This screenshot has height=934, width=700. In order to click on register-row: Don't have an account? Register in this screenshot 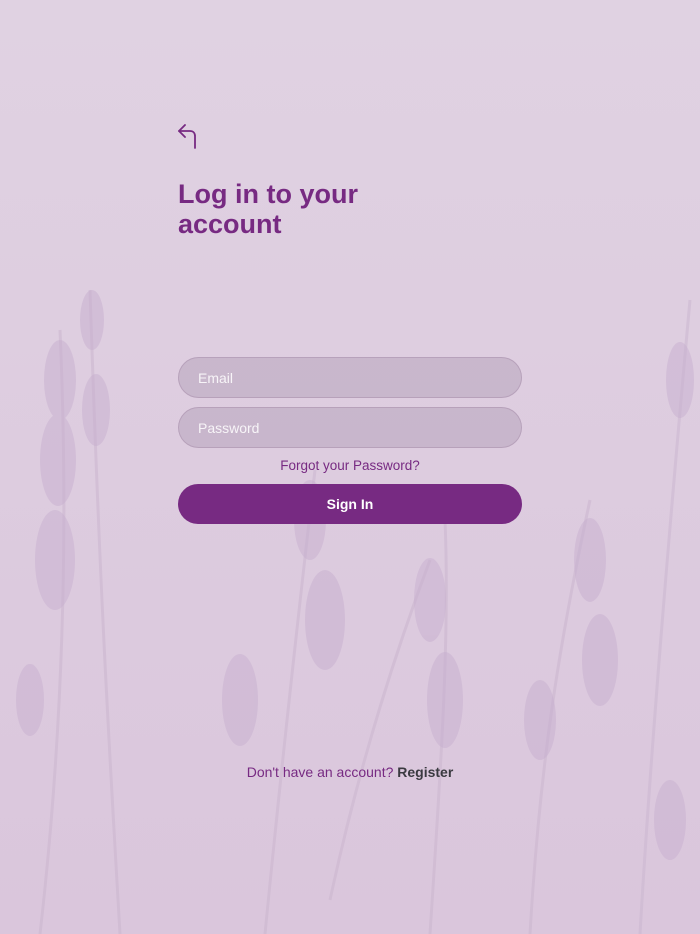, I will do `click(350, 772)`.